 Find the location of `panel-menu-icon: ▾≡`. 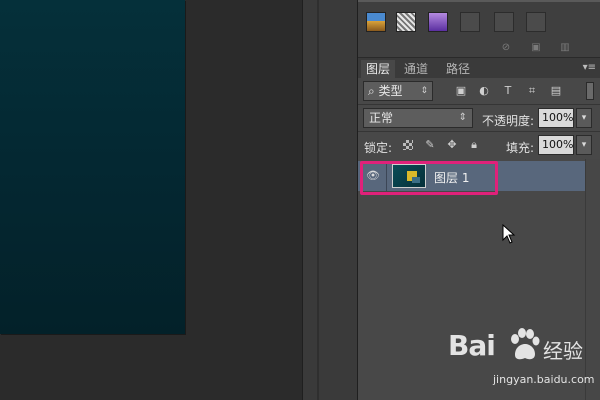

panel-menu-icon: ▾≡ is located at coordinates (589, 67).